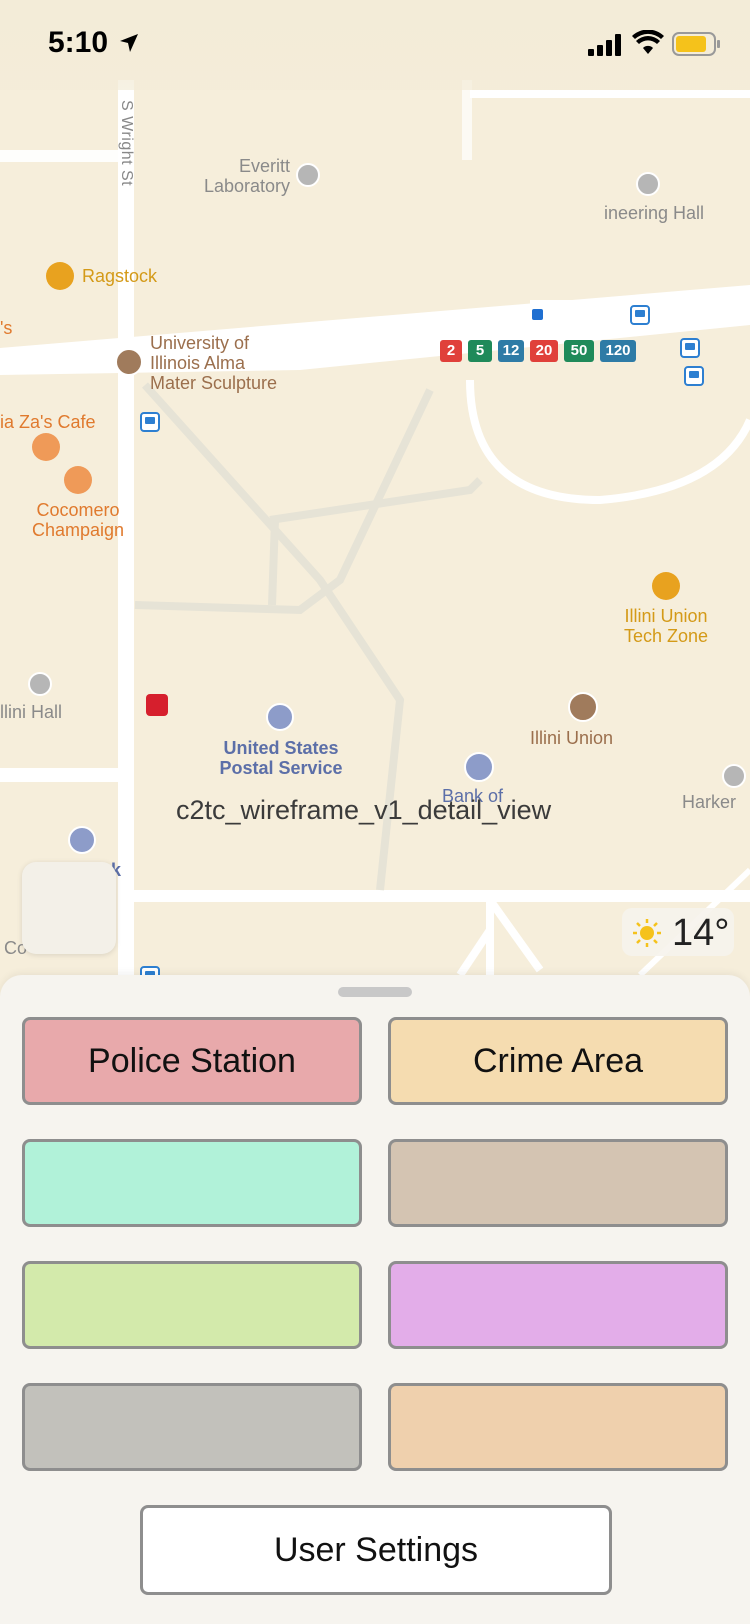 The image size is (750, 1624). I want to click on atm-icon, so click(479, 767).